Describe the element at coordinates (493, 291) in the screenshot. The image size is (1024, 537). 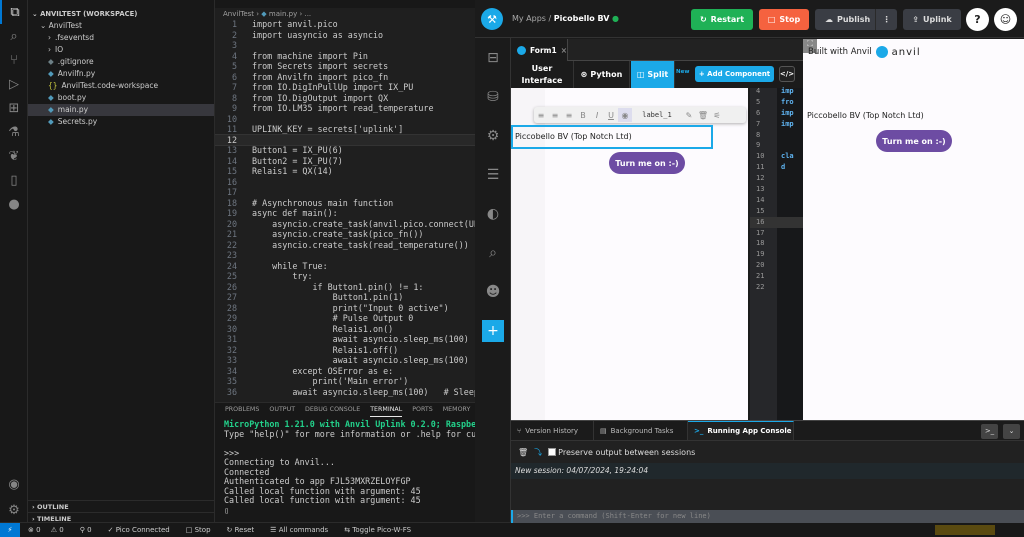
I see `users-icon: ☻` at that location.